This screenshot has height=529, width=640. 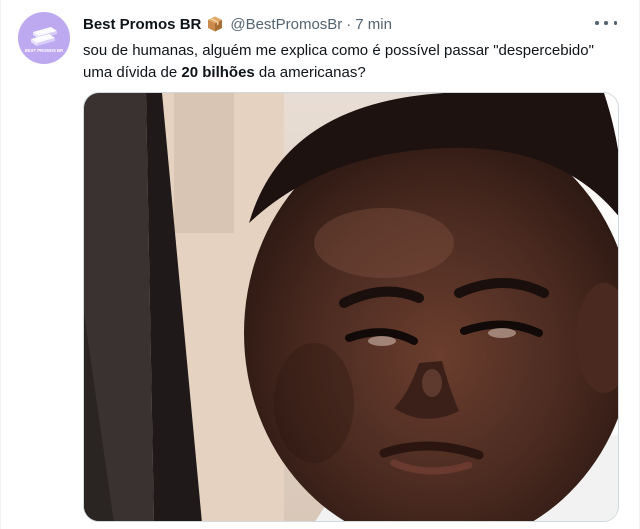 What do you see at coordinates (218, 72) in the screenshot?
I see `tweet-text-bold: 20 bilhões` at bounding box center [218, 72].